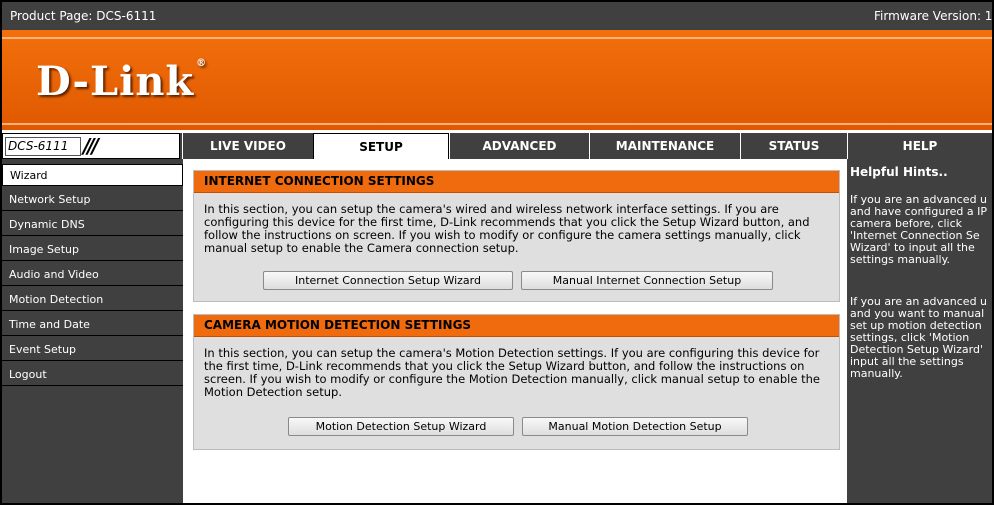  Describe the element at coordinates (92, 225) in the screenshot. I see `sidebar-item-dynamic-dns: Dynamic DNS` at that location.